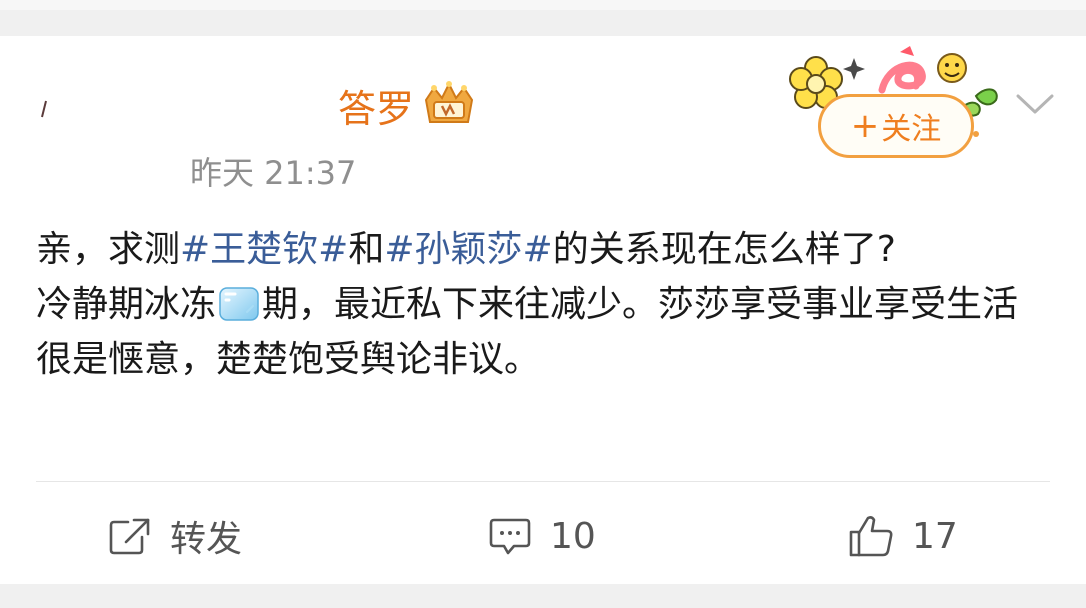 Image resolution: width=1086 pixels, height=608 pixels. Describe the element at coordinates (543, 18) in the screenshot. I see `top-separator` at that location.